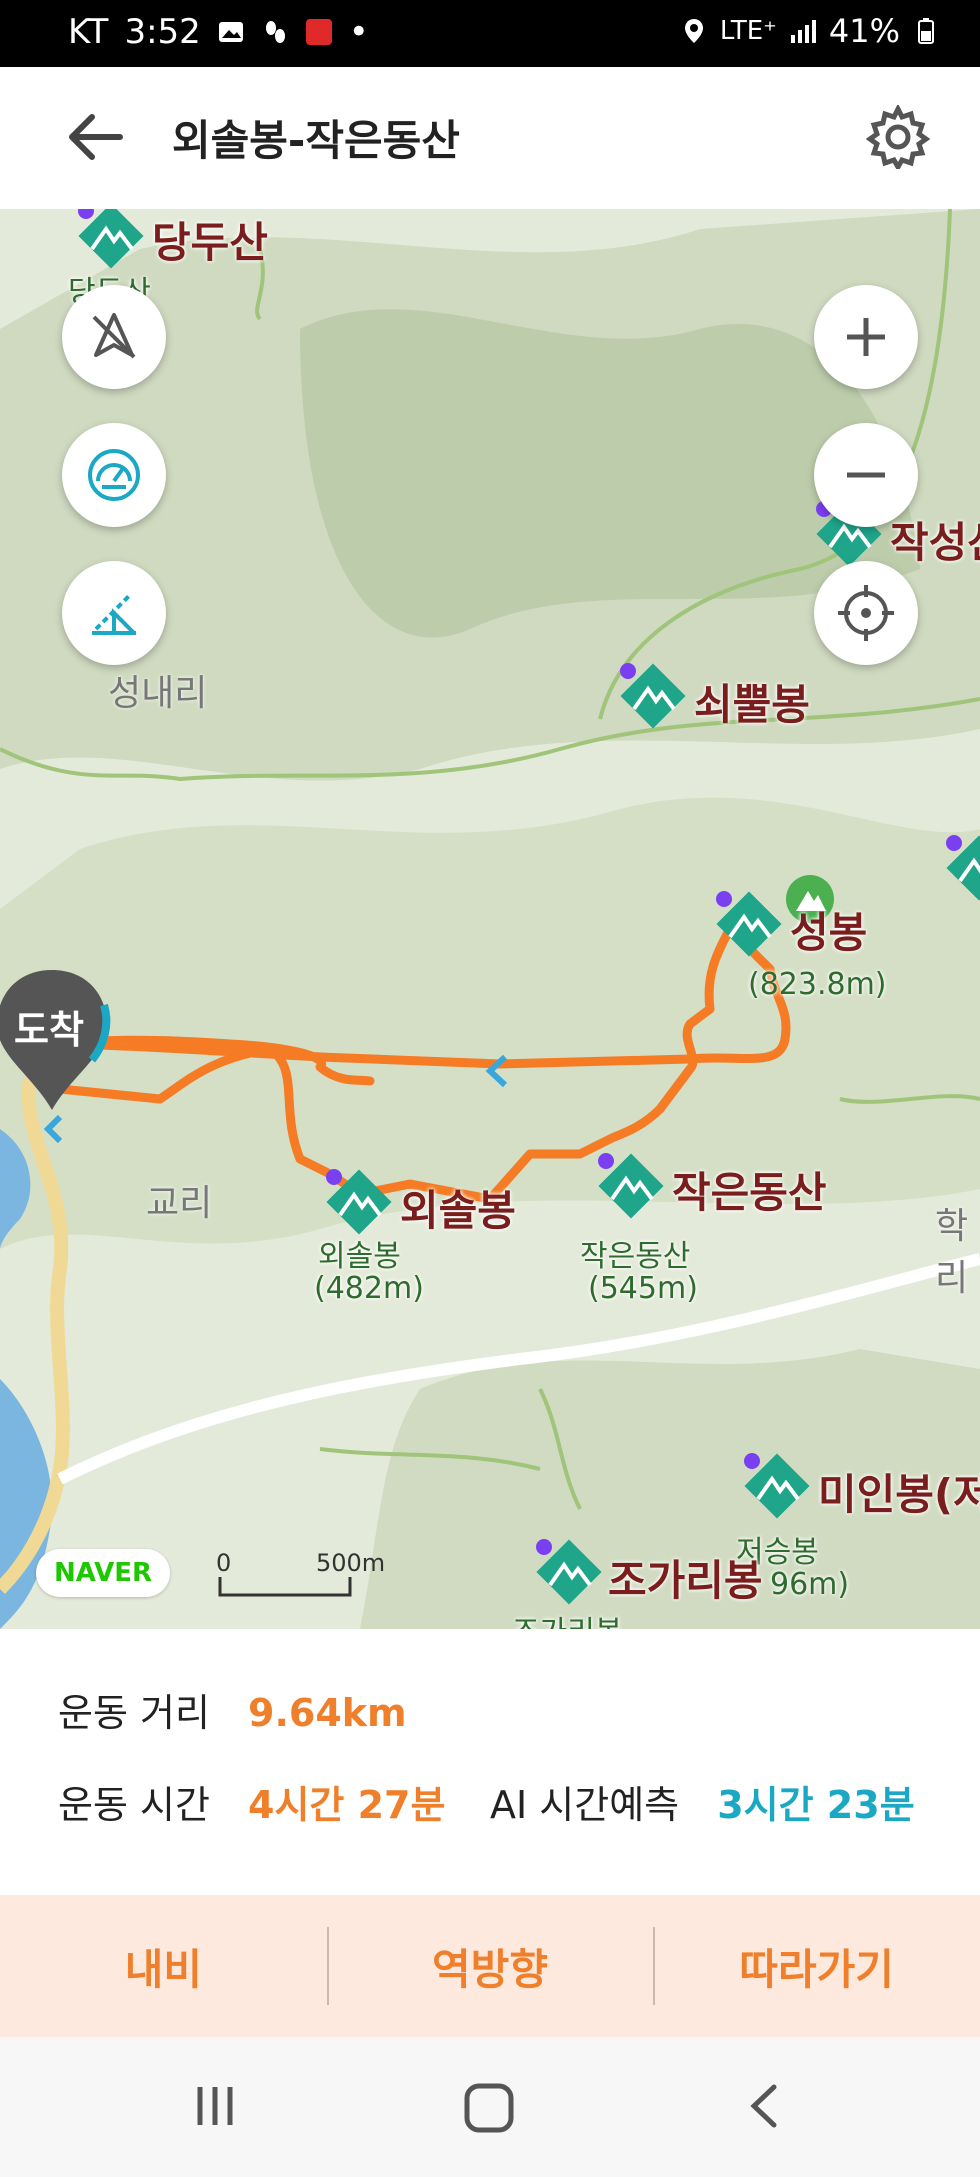 The height and width of the screenshot is (2177, 980). I want to click on locate-button, so click(866, 613).